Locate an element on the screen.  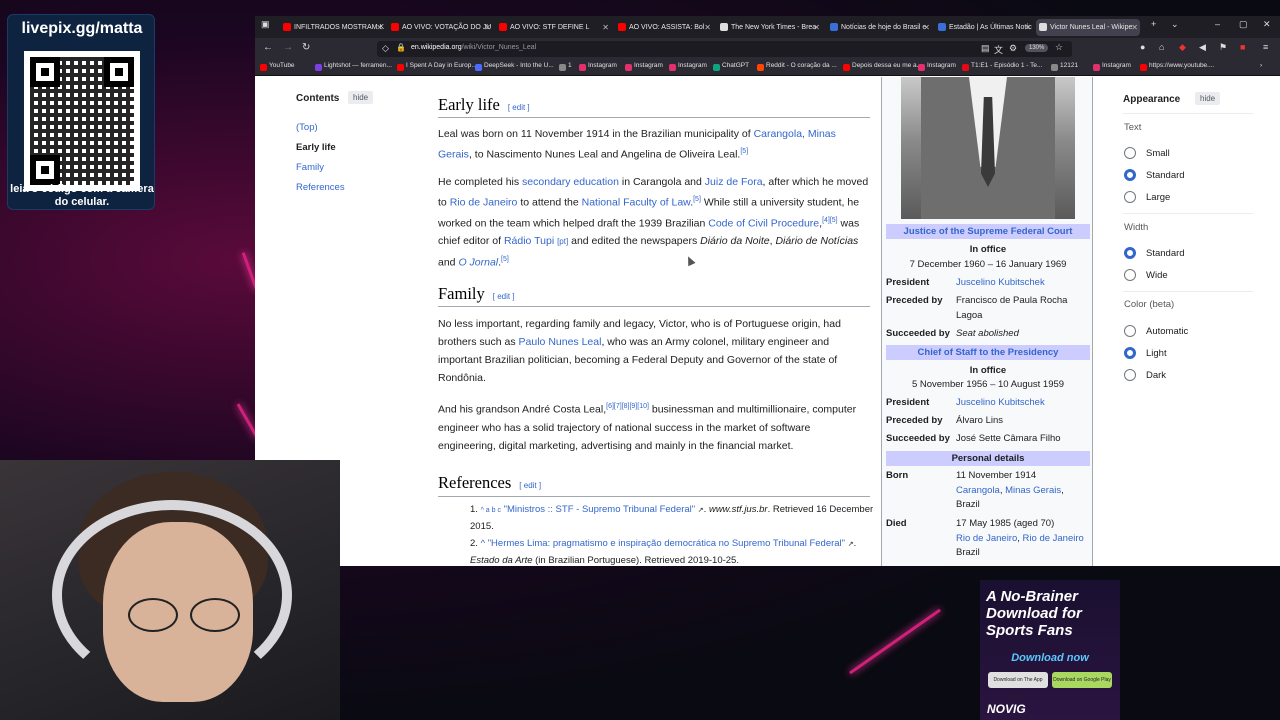
radio-text-small is located at coordinates (1130, 153).